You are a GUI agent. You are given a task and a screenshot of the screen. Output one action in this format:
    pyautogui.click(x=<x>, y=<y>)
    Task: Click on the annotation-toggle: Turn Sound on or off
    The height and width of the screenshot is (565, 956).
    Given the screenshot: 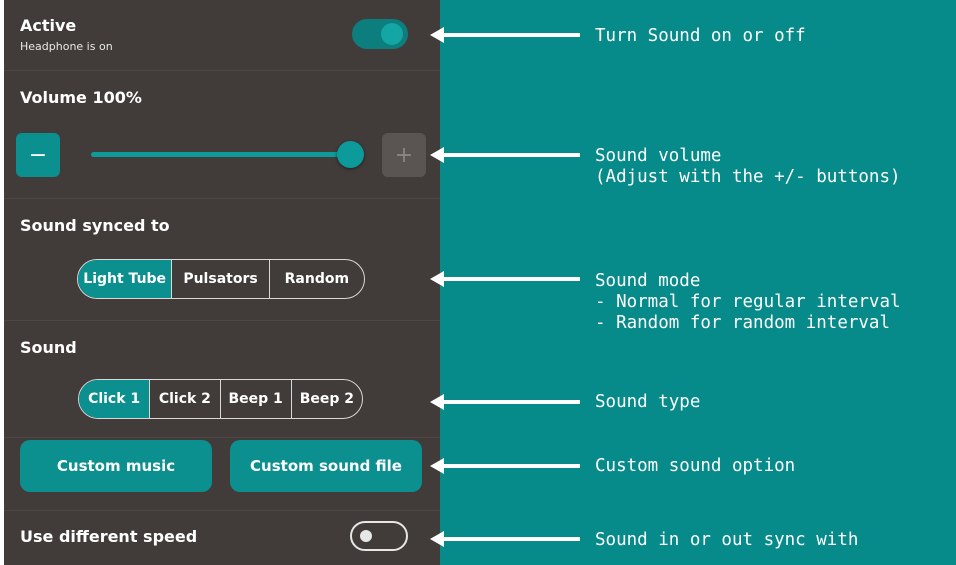 What is the action you would take?
    pyautogui.click(x=700, y=36)
    